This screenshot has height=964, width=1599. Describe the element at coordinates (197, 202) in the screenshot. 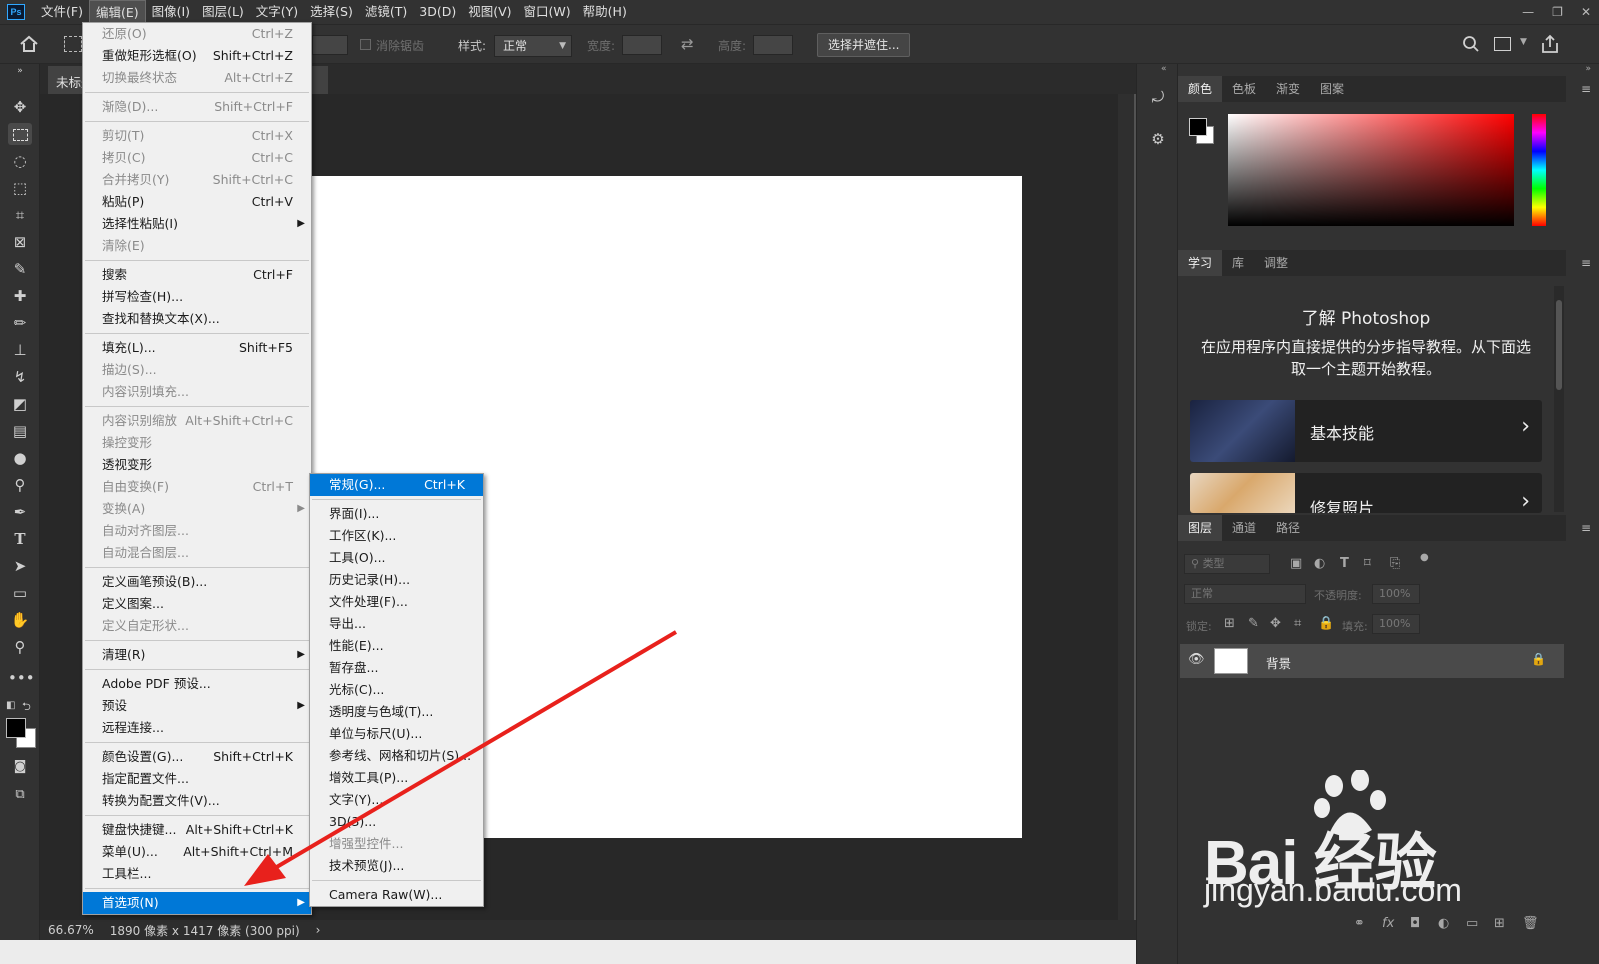

I see `edit-menu-item-9: 粘贴(P) Ctrl+V` at that location.